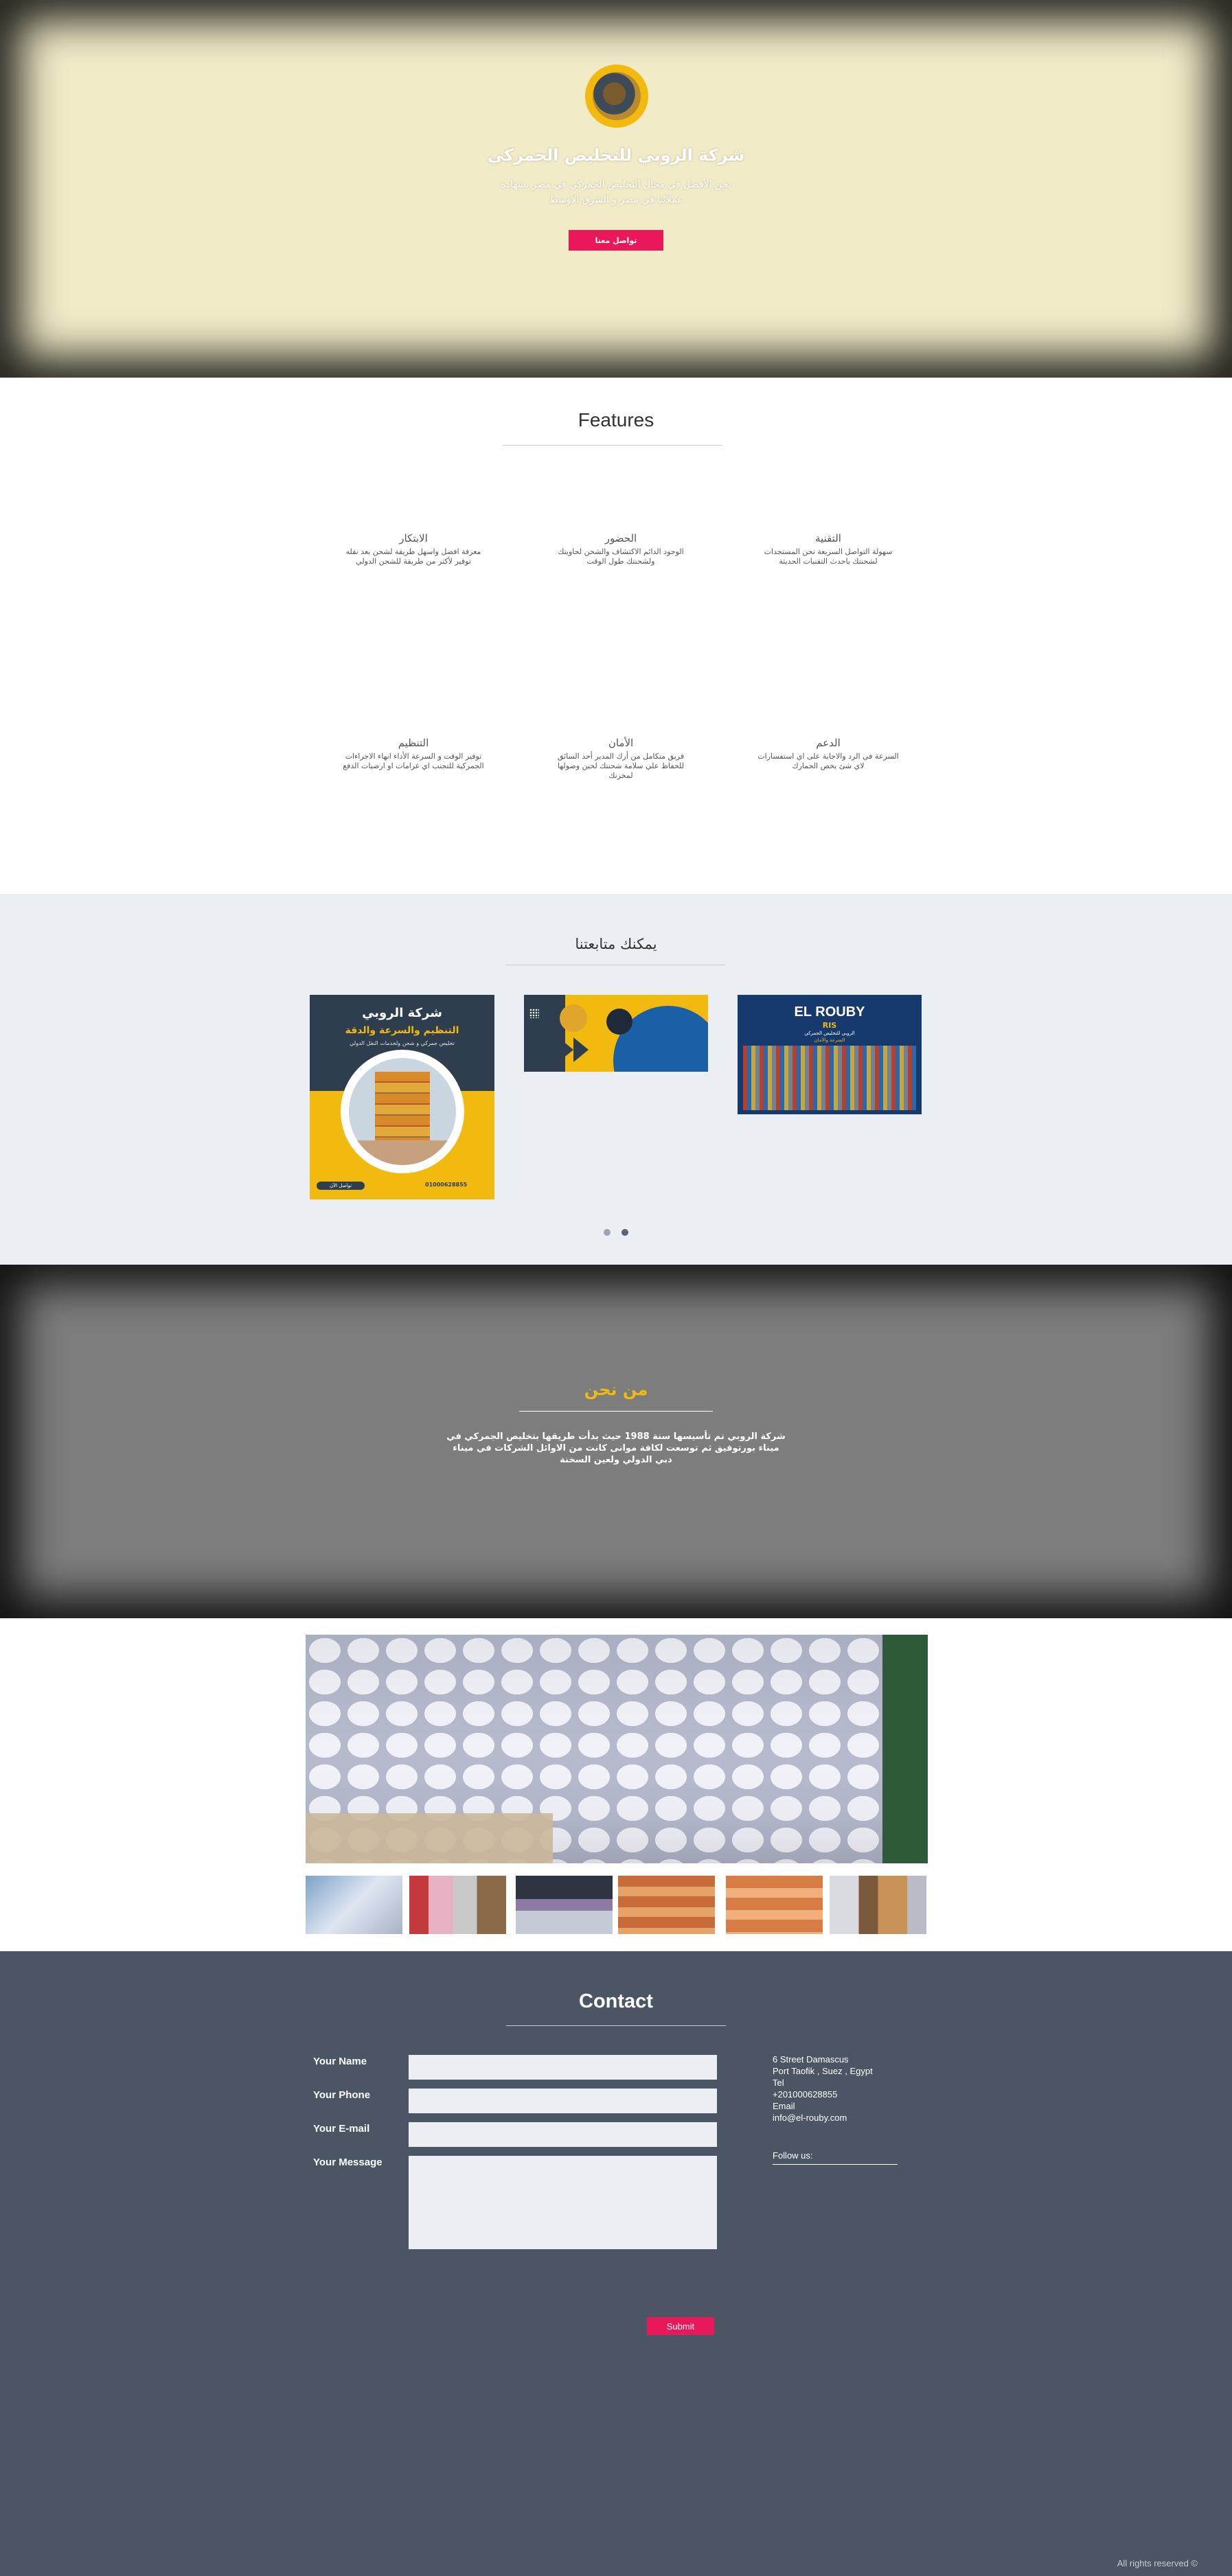  What do you see at coordinates (823, 2071) in the screenshot?
I see `address-line-2: Port Taofik , Suez , Egypt` at bounding box center [823, 2071].